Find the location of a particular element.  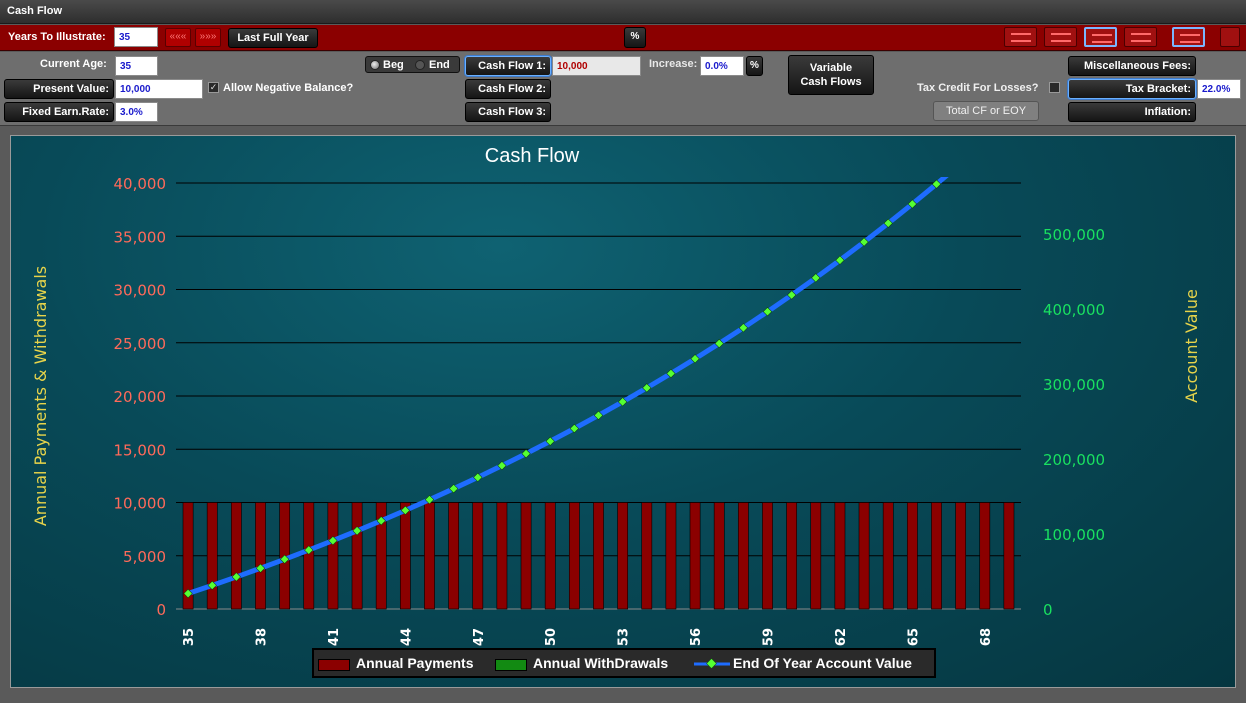

y2-axis-title: Account Value is located at coordinates (1191, 346).